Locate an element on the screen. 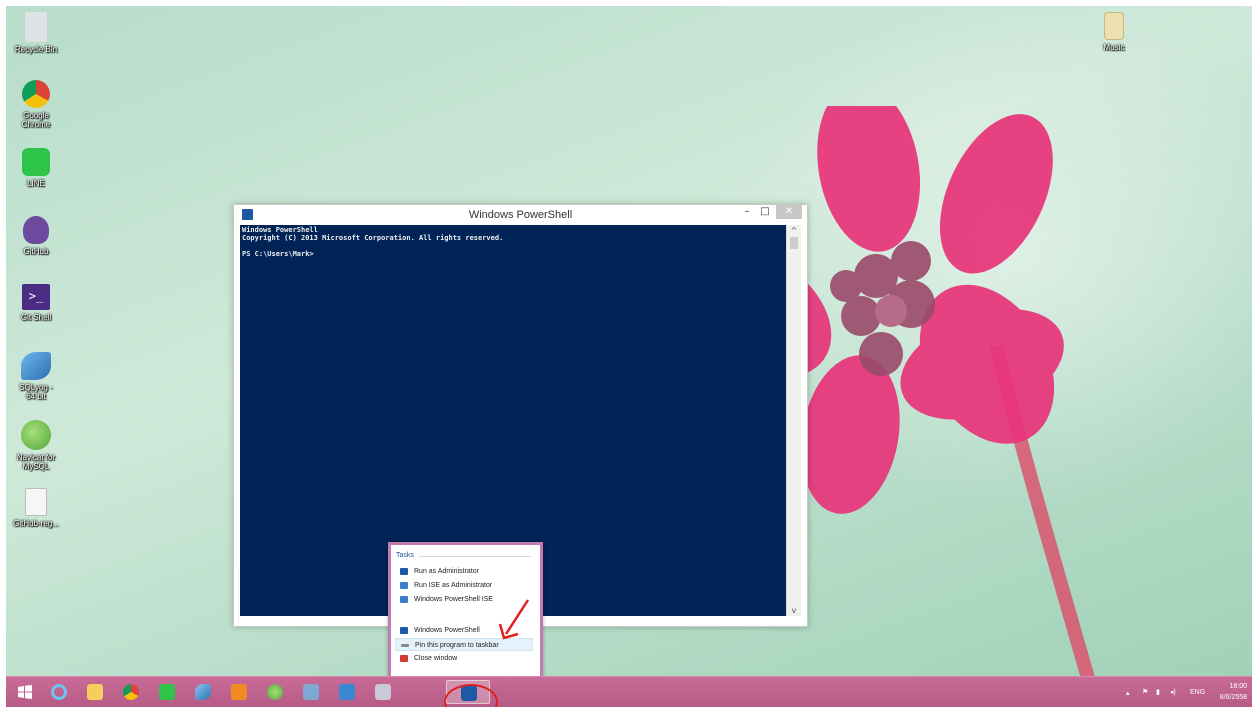 The image size is (1253, 717). scroll-down-icon: v is located at coordinates (794, 610).